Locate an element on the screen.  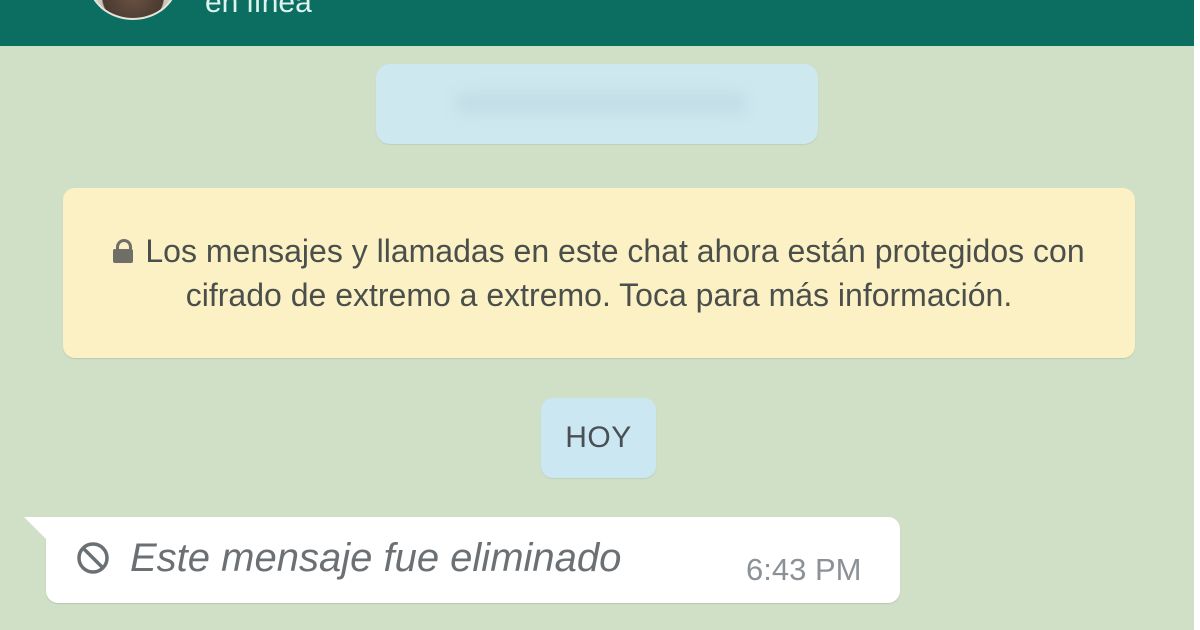
blurred-content is located at coordinates (601, 103).